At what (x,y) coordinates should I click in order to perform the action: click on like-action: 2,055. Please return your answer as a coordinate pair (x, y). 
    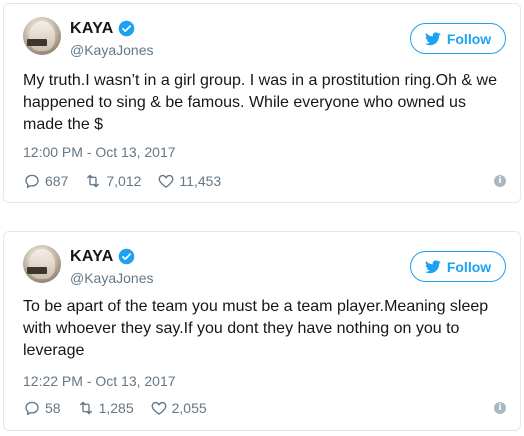
    Looking at the image, I should click on (178, 408).